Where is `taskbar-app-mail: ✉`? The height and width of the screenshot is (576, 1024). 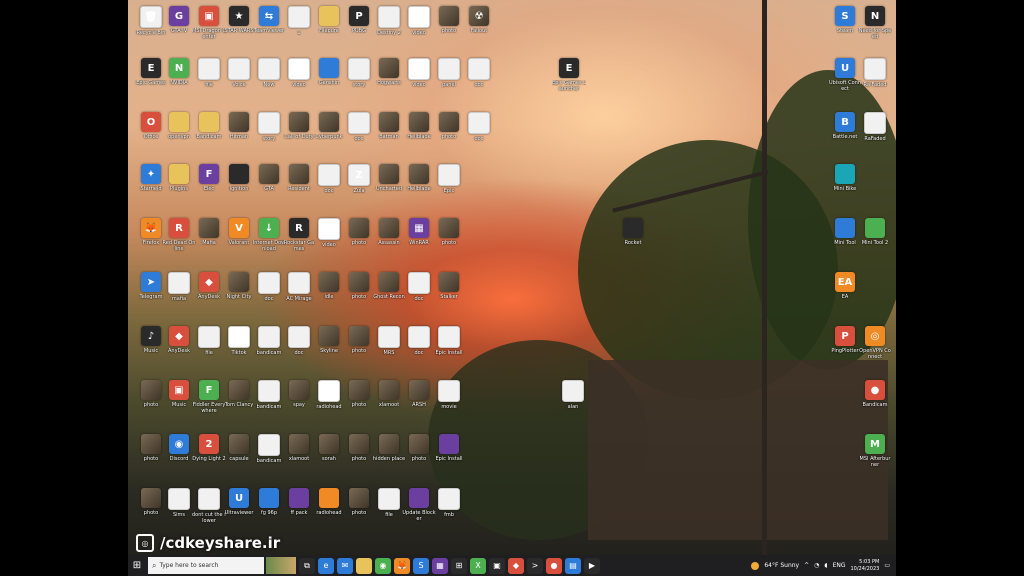
taskbar-app-mail: ✉ is located at coordinates (345, 565).